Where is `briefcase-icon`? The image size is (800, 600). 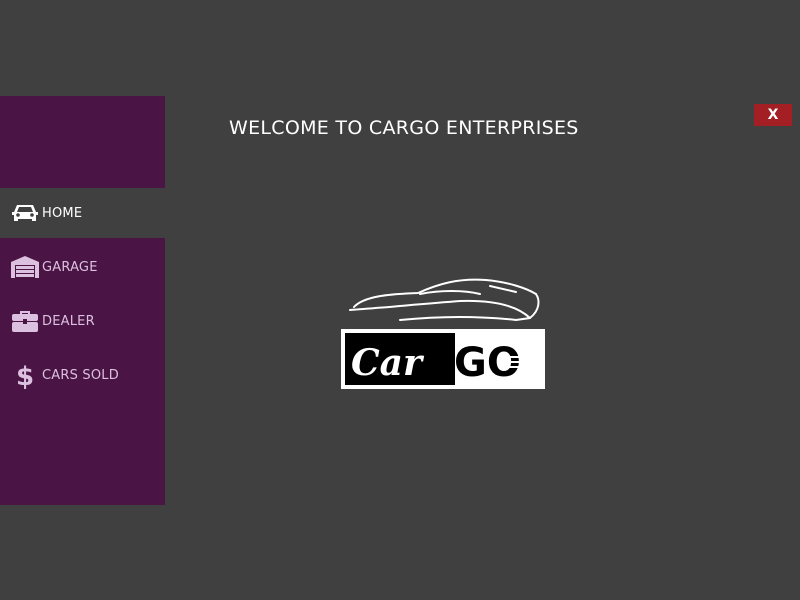
briefcase-icon is located at coordinates (25, 321).